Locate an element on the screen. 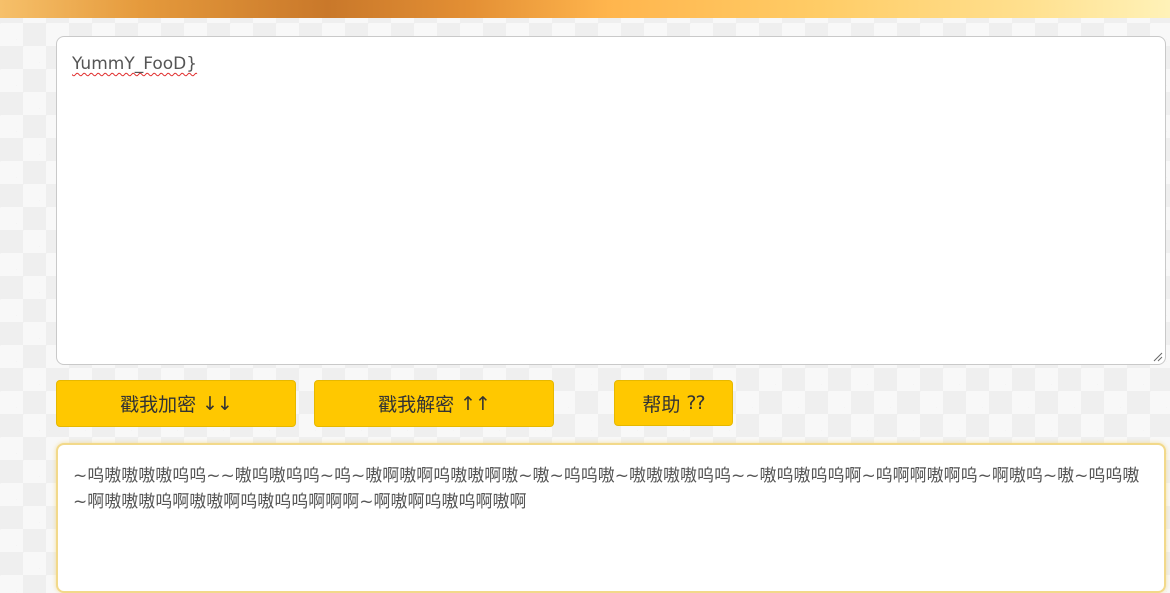  decrypt-button: 戳我解密 ↑↑ is located at coordinates (434, 403).